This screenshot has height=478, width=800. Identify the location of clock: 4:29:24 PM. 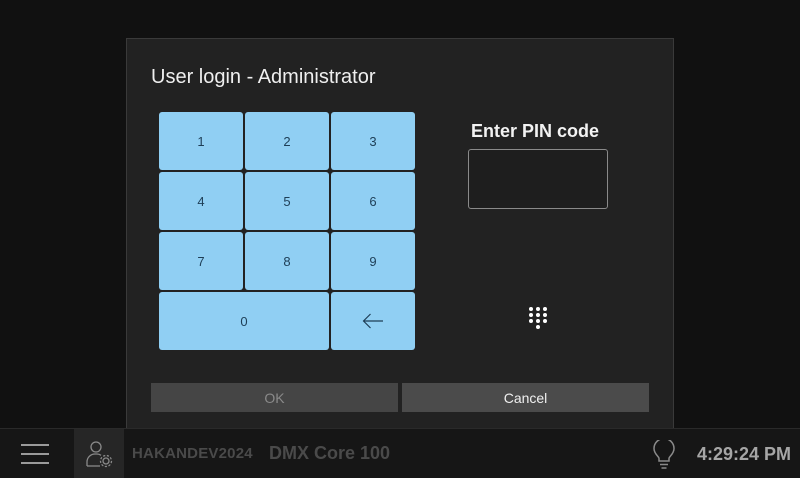
(743, 454).